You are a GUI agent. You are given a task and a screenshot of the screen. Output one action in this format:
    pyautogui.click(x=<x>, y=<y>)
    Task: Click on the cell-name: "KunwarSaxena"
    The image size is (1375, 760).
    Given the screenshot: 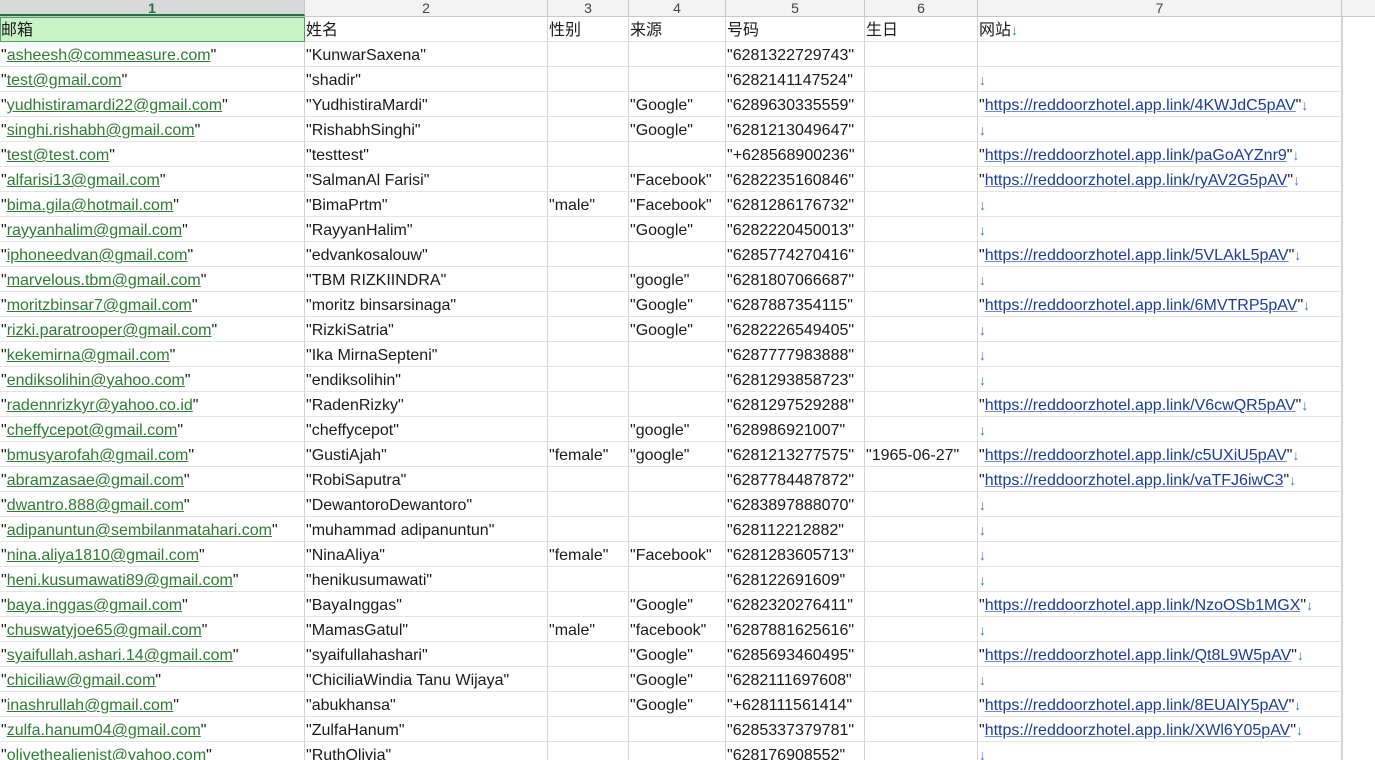 What is the action you would take?
    pyautogui.click(x=426, y=54)
    